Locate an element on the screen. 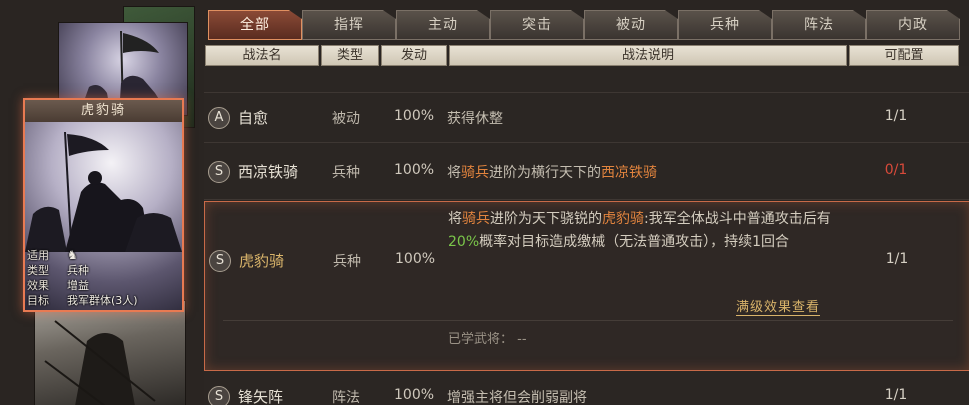  card-info-row: 效果 增益 is located at coordinates (103, 285).